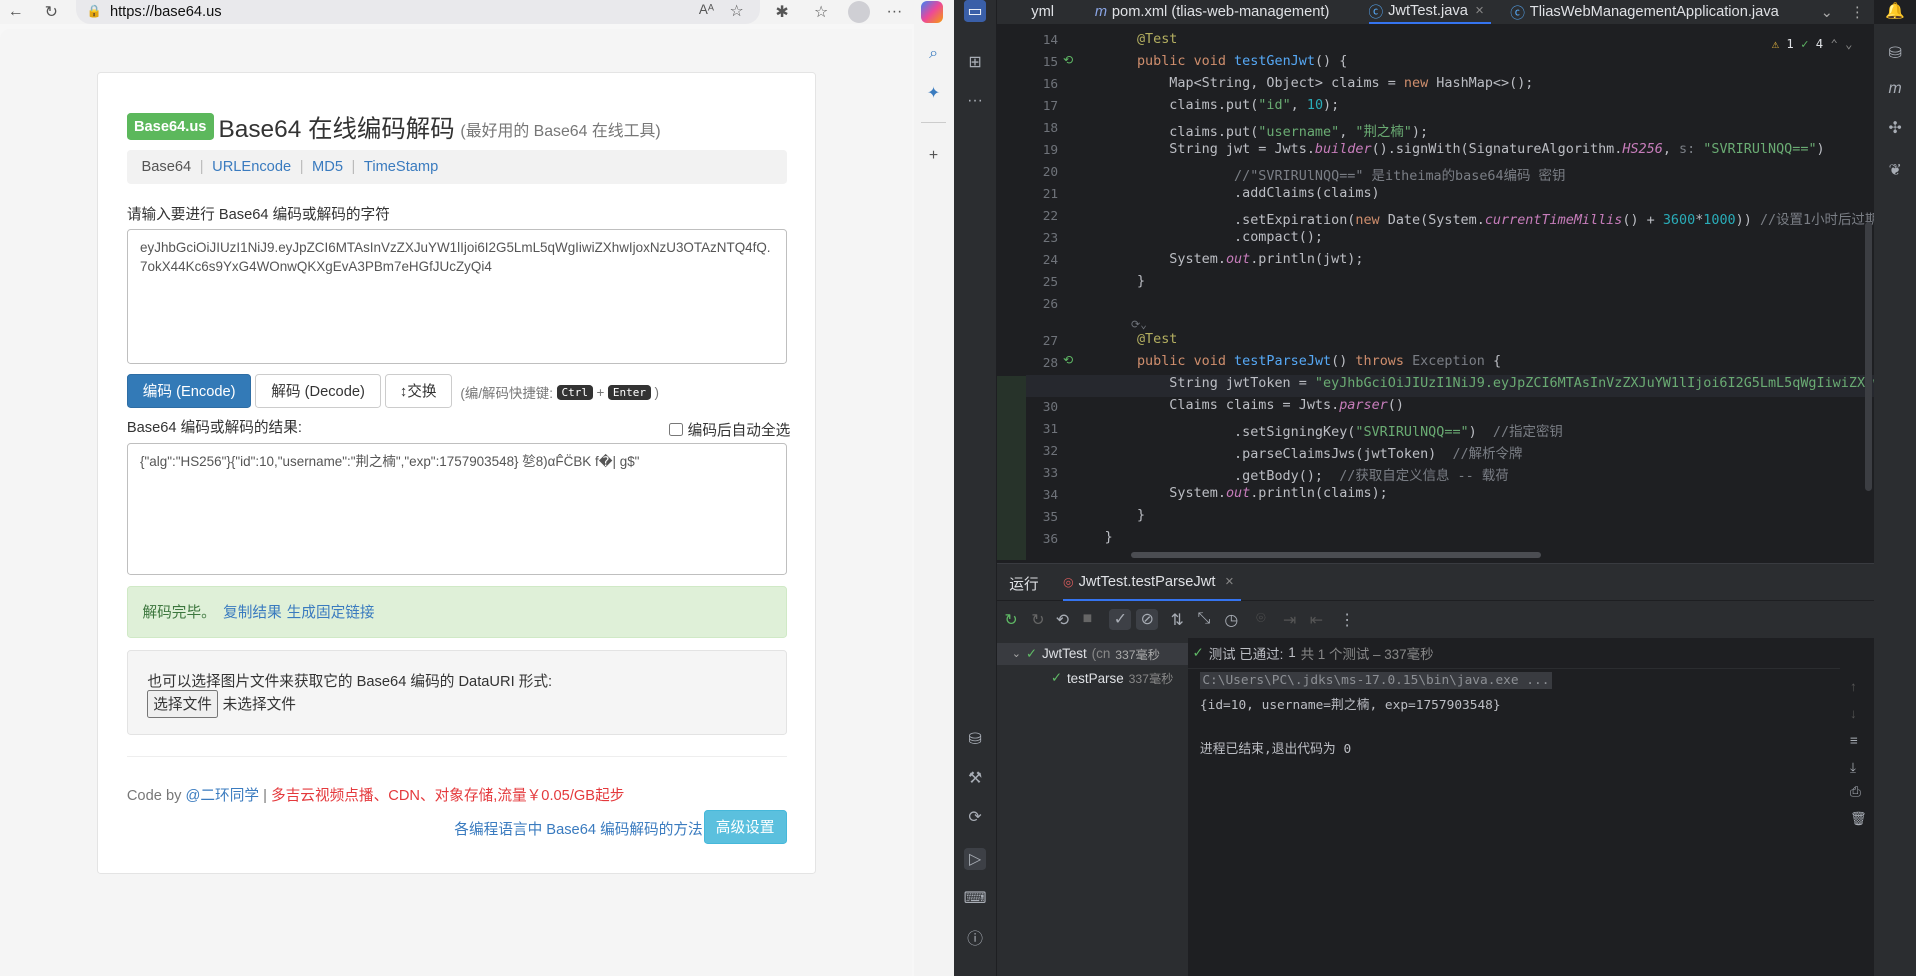  I want to click on favorites-icon: ☆, so click(821, 12).